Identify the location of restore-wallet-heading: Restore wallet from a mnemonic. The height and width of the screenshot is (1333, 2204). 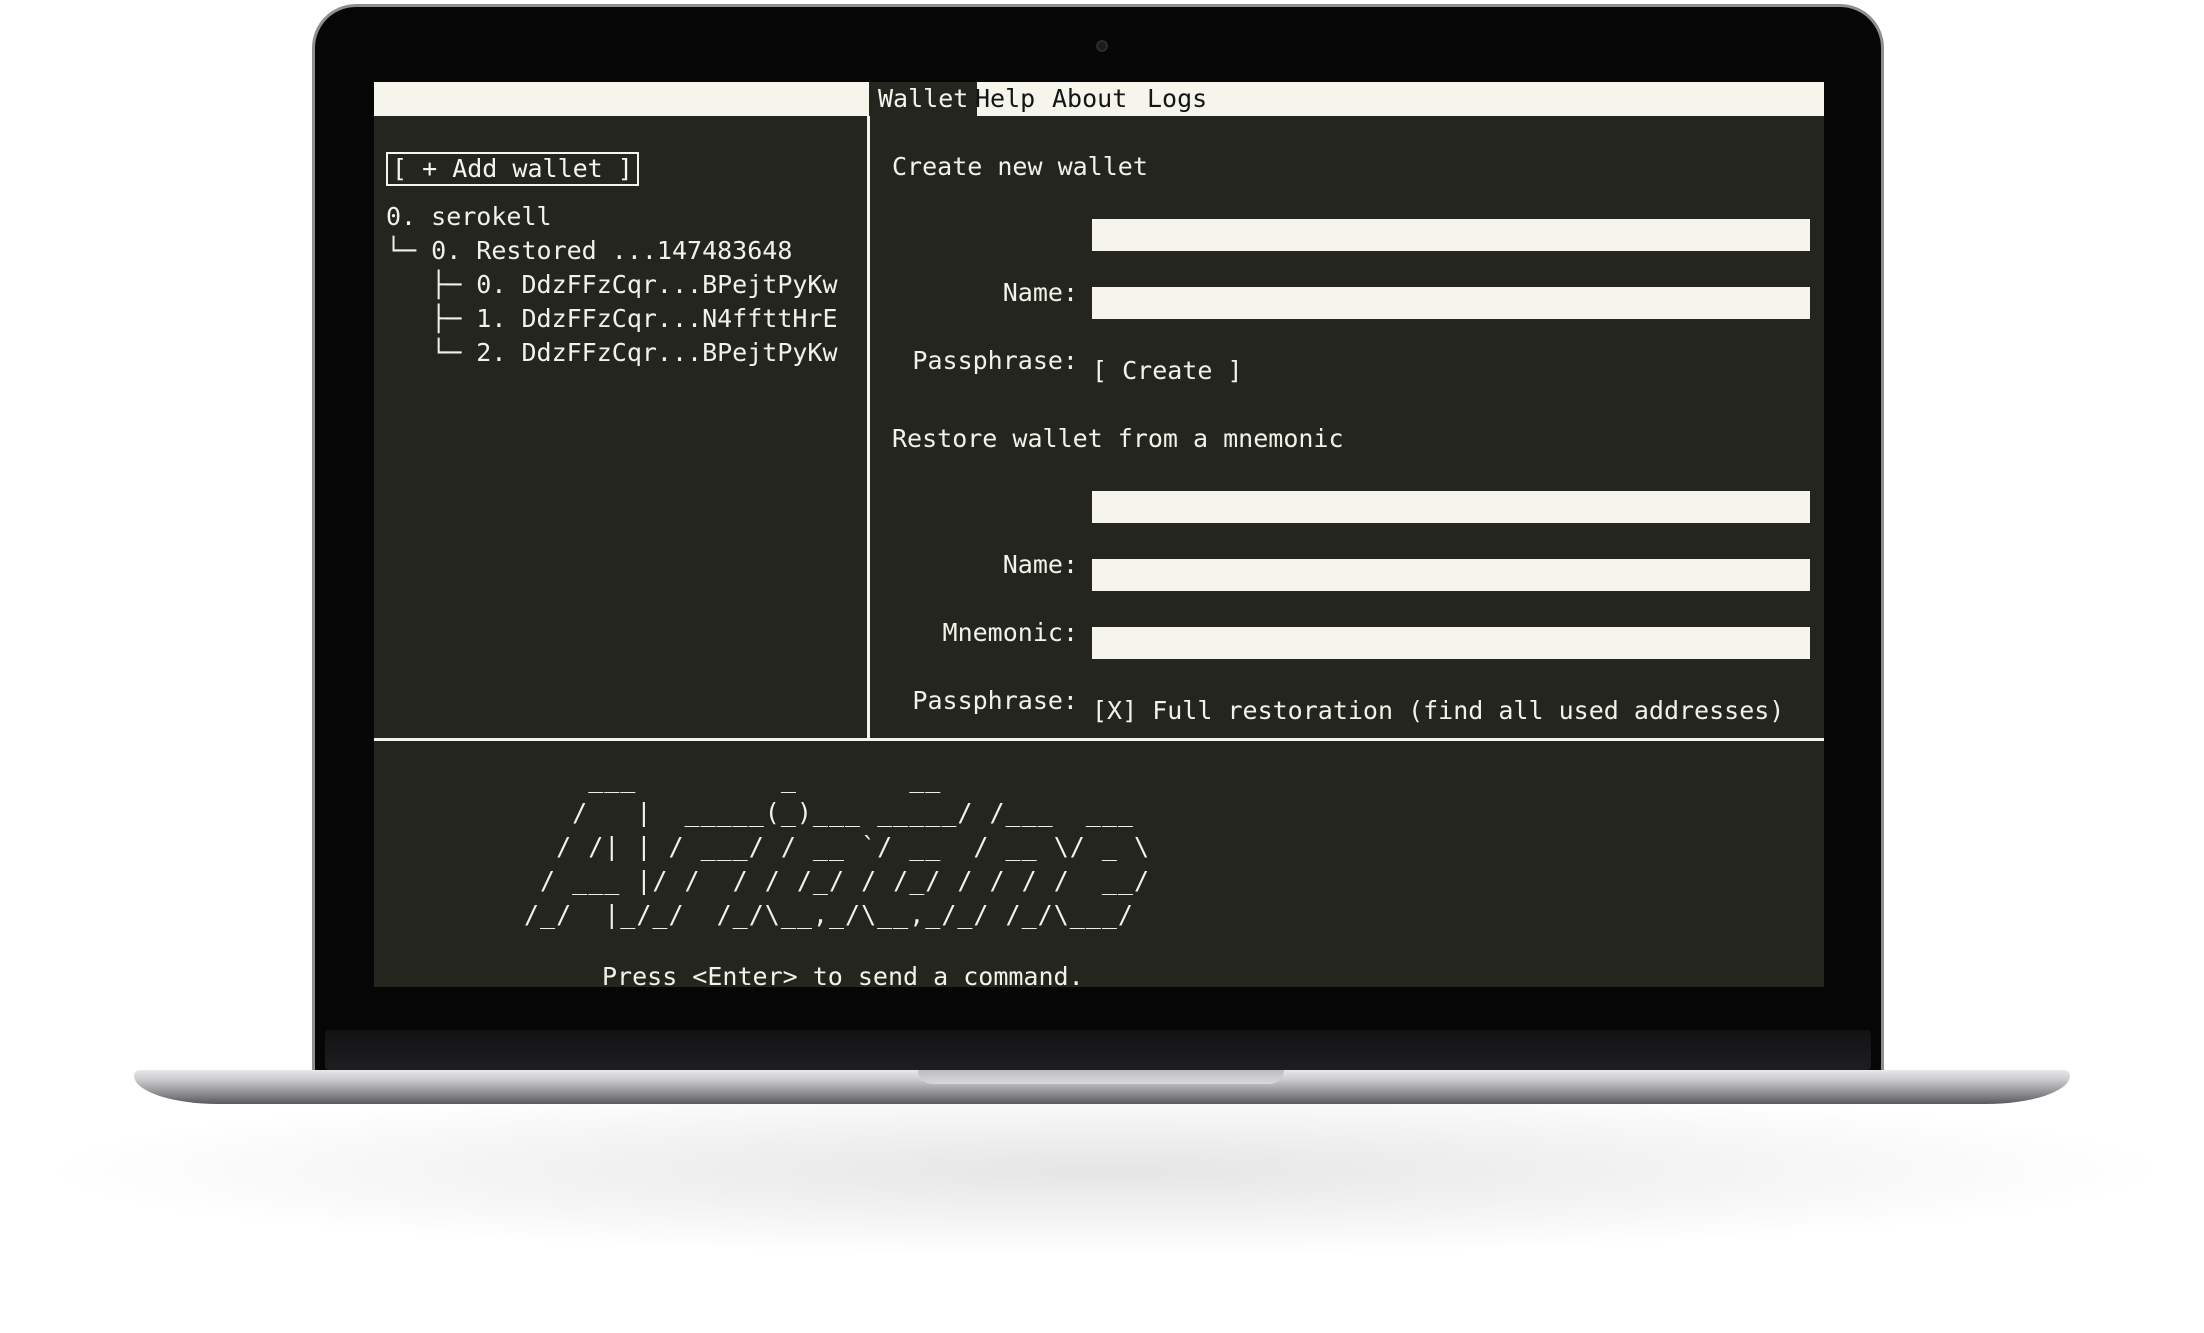
(1118, 438).